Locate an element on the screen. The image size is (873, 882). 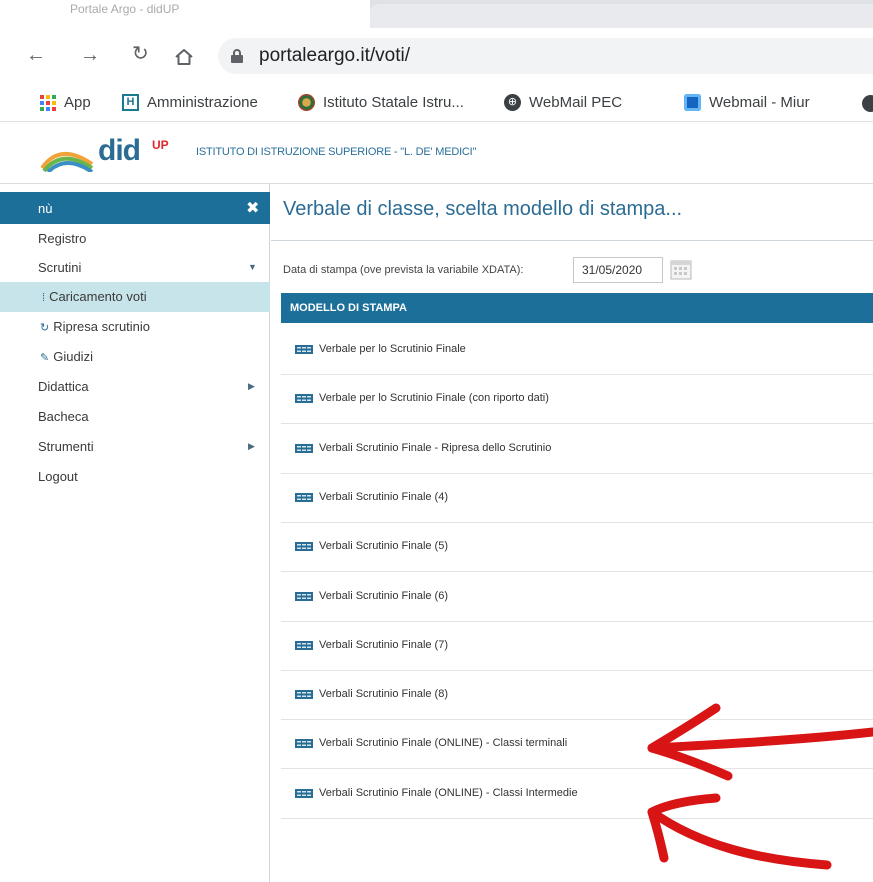
forward-arrow-icon: → is located at coordinates (90, 55).